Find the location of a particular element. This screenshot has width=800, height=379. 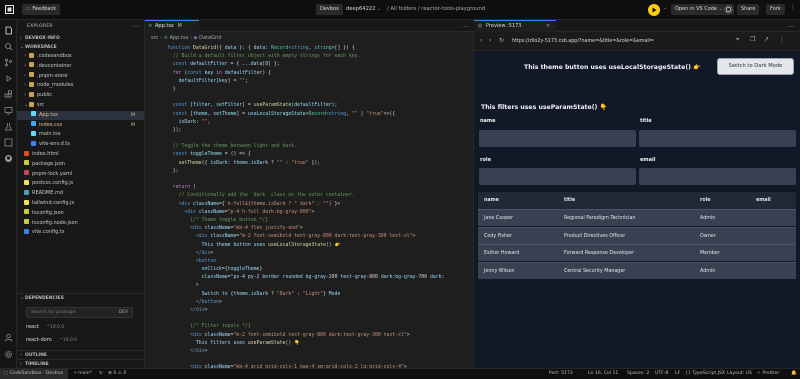

feedback-button: ▭ Feedback is located at coordinates (41, 9).